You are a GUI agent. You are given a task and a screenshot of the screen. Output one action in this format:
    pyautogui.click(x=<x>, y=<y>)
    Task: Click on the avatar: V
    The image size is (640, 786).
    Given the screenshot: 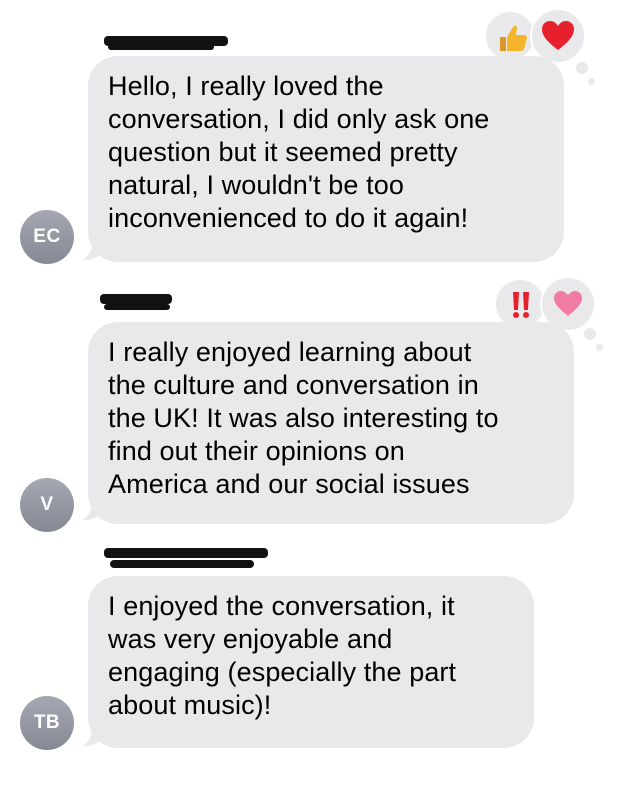 What is the action you would take?
    pyautogui.click(x=47, y=505)
    